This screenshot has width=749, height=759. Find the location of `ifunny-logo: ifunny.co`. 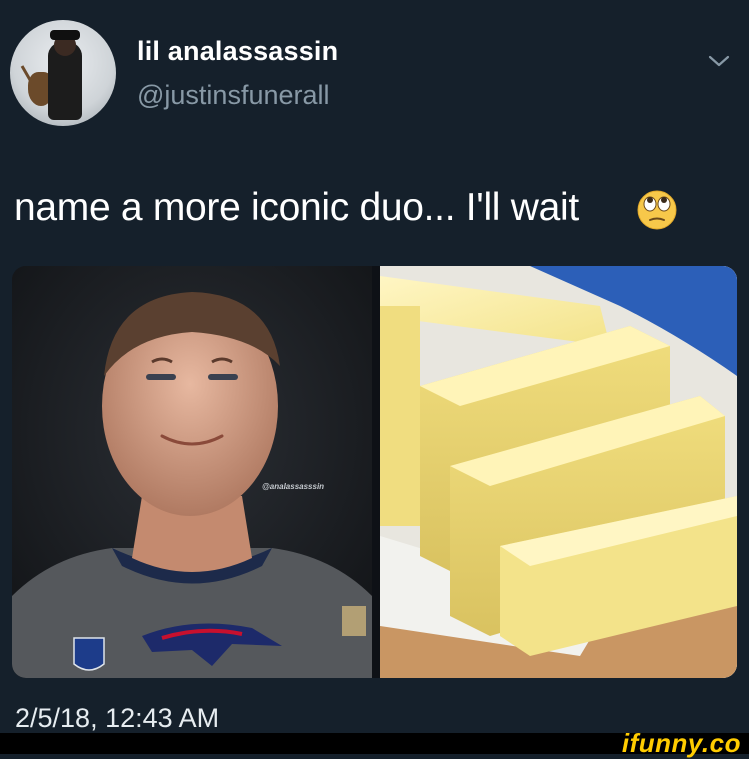

ifunny-logo: ifunny.co is located at coordinates (681, 743).